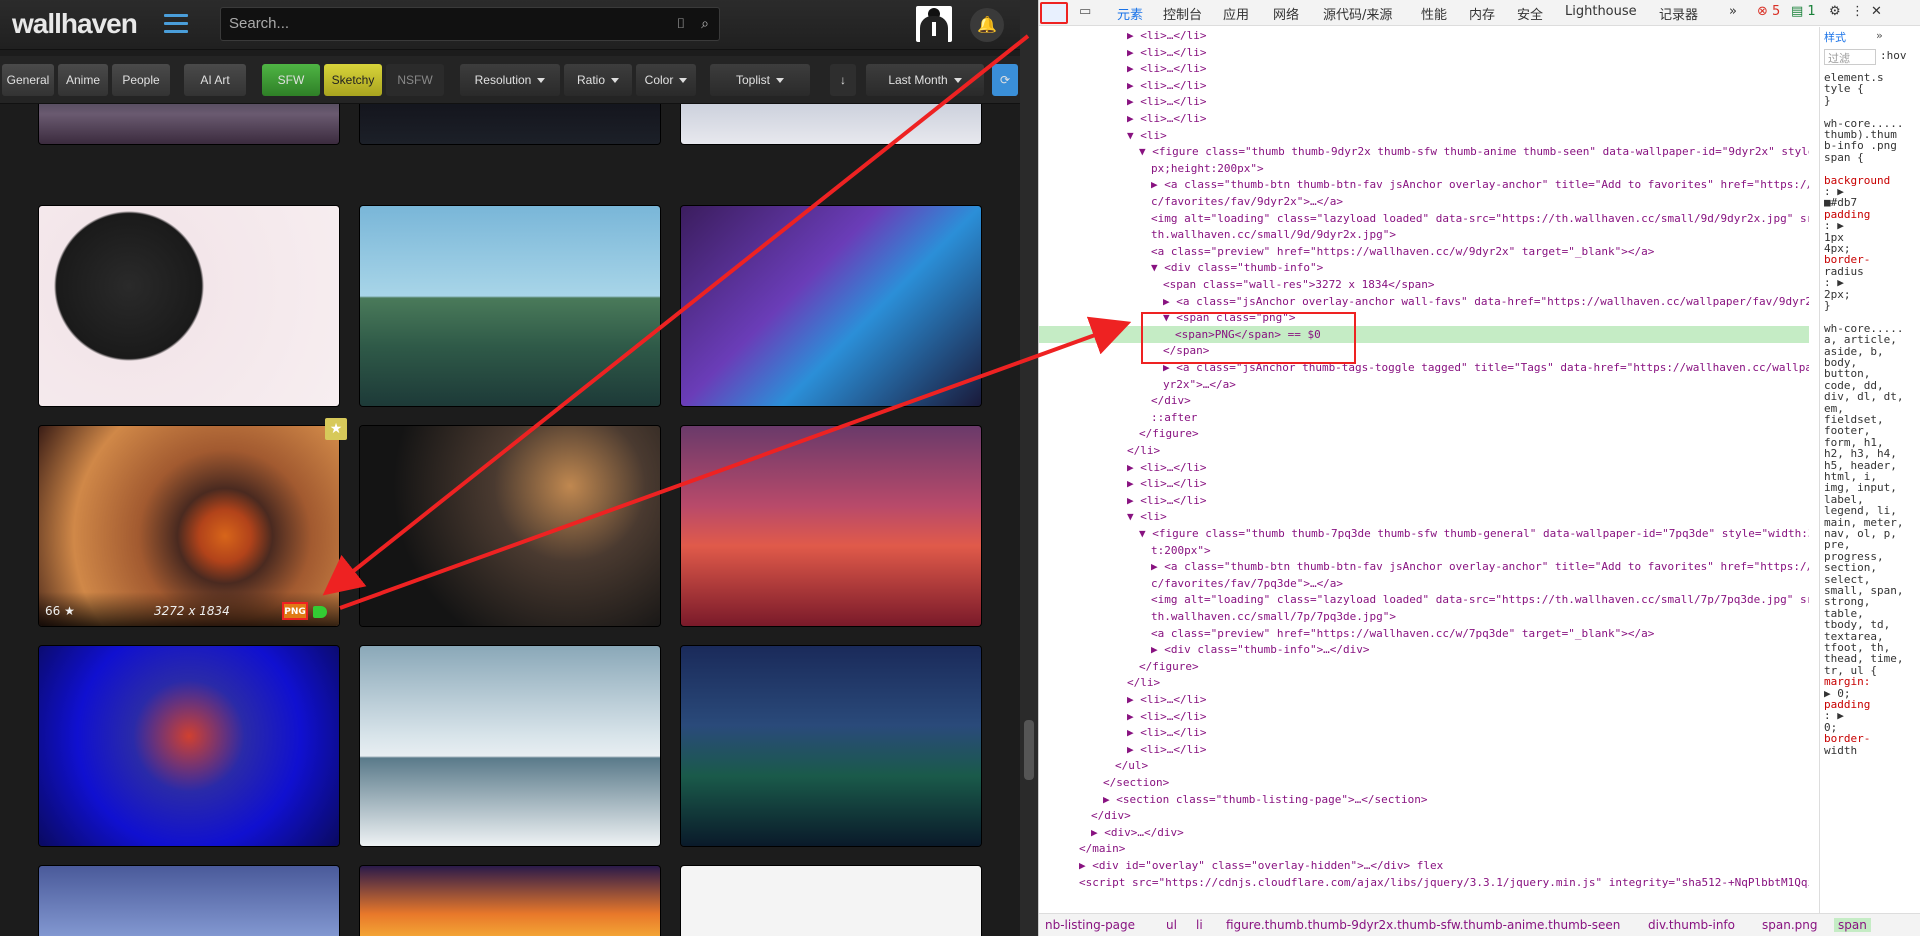 This screenshot has height=936, width=1920. What do you see at coordinates (215, 80) in the screenshot?
I see `filter-ai-art: AI Art` at bounding box center [215, 80].